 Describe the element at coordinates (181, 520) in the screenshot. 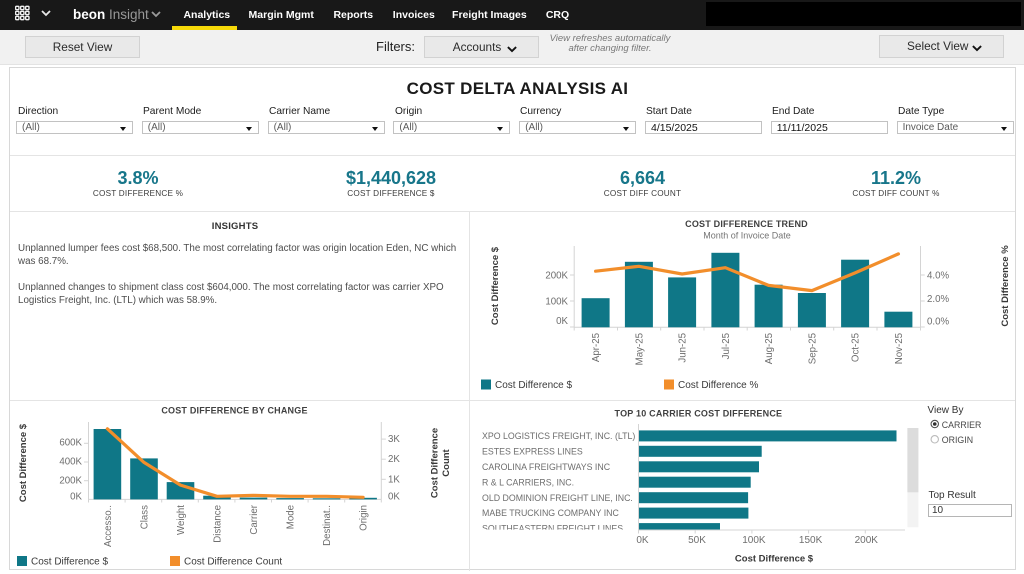

I see `svg-text: Weight` at that location.